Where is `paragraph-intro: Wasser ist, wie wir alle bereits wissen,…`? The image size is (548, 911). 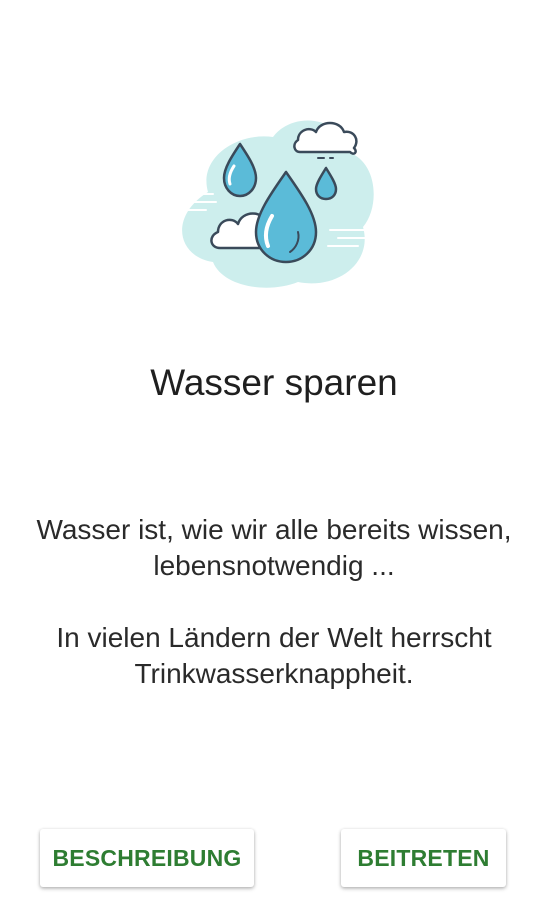
paragraph-intro: Wasser ist, wie wir alle bereits wissen,… is located at coordinates (274, 547).